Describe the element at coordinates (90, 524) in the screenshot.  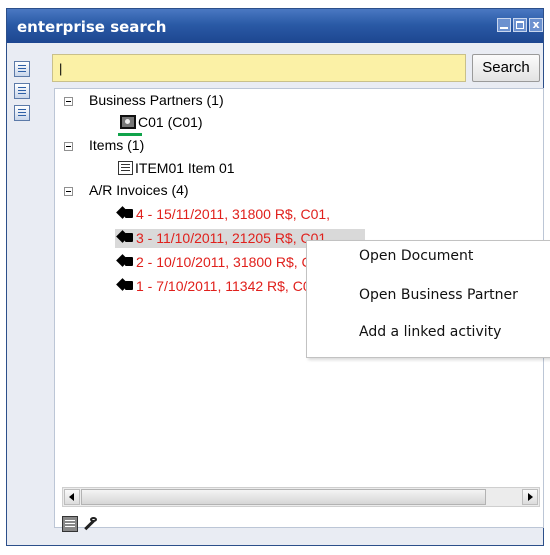
I see `wrench-icon` at that location.